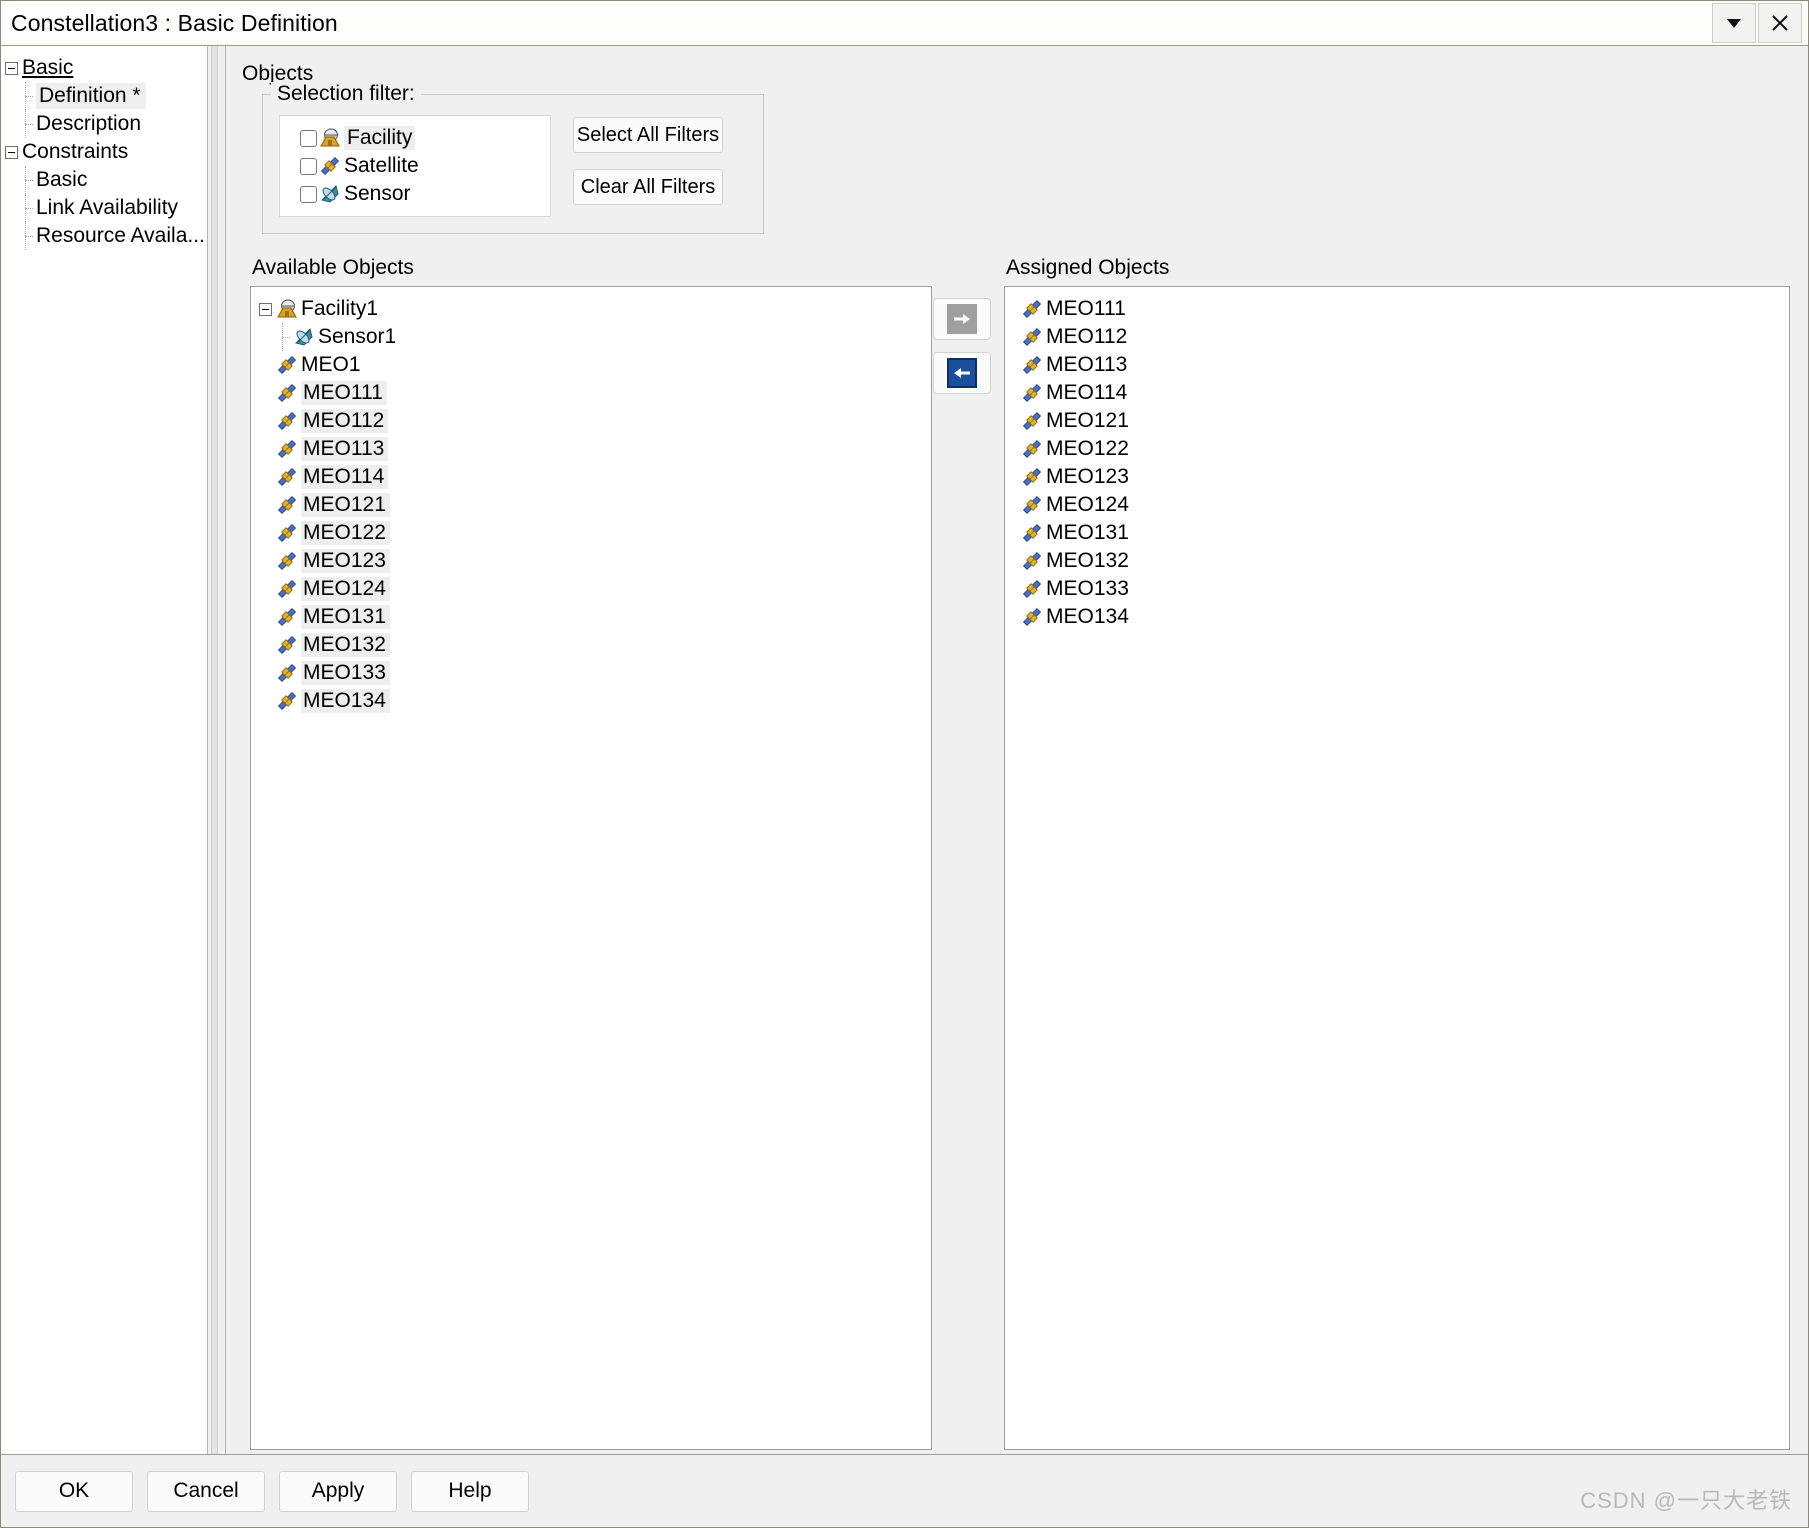 Image resolution: width=1809 pixels, height=1528 pixels. Describe the element at coordinates (1780, 23) in the screenshot. I see `close-icon` at that location.